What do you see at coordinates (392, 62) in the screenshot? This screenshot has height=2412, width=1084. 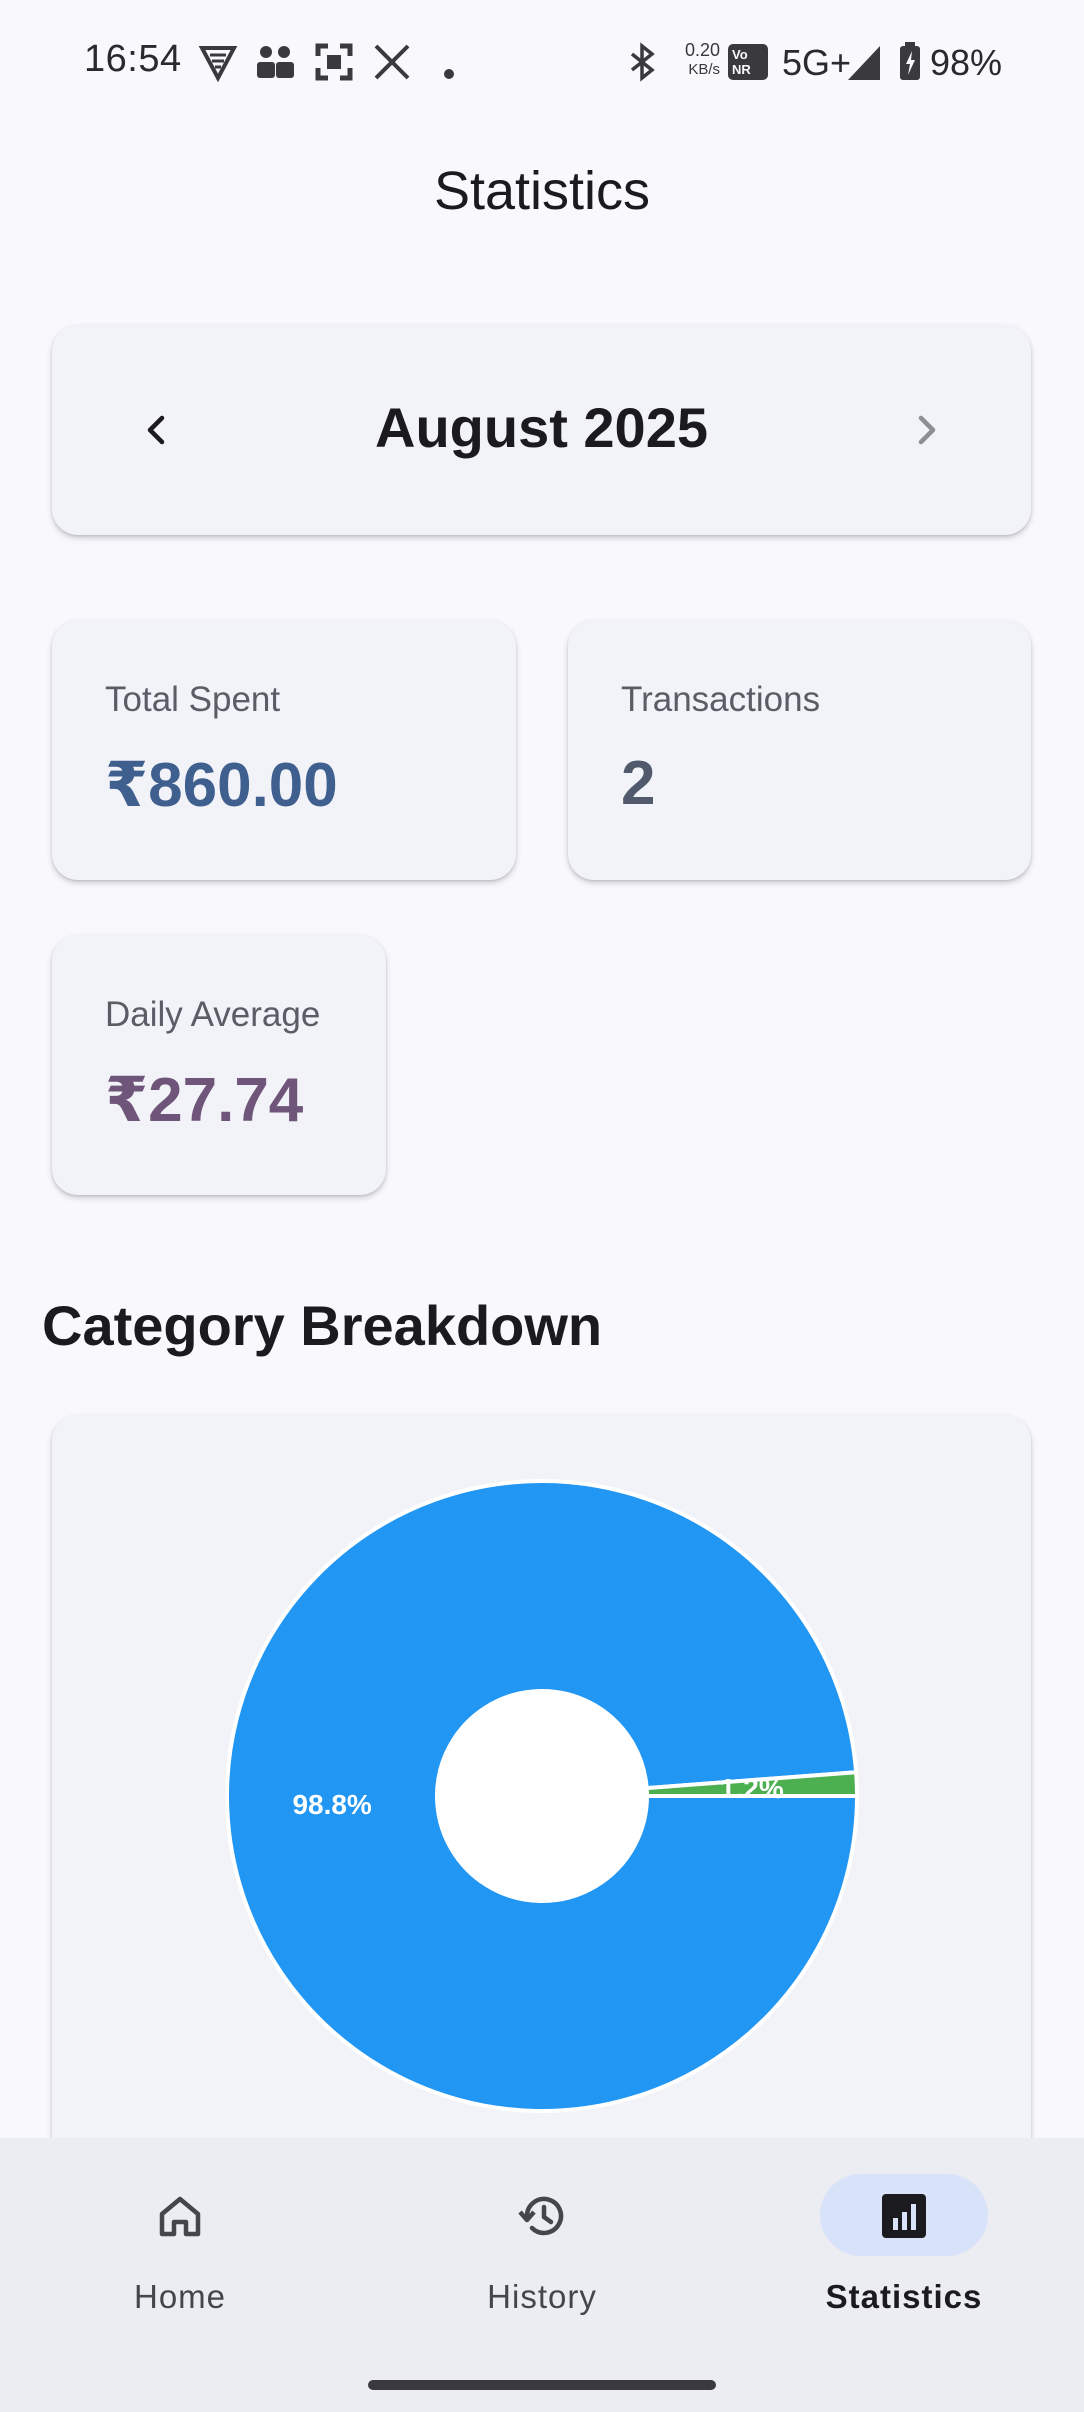 I see `x-app-icon` at bounding box center [392, 62].